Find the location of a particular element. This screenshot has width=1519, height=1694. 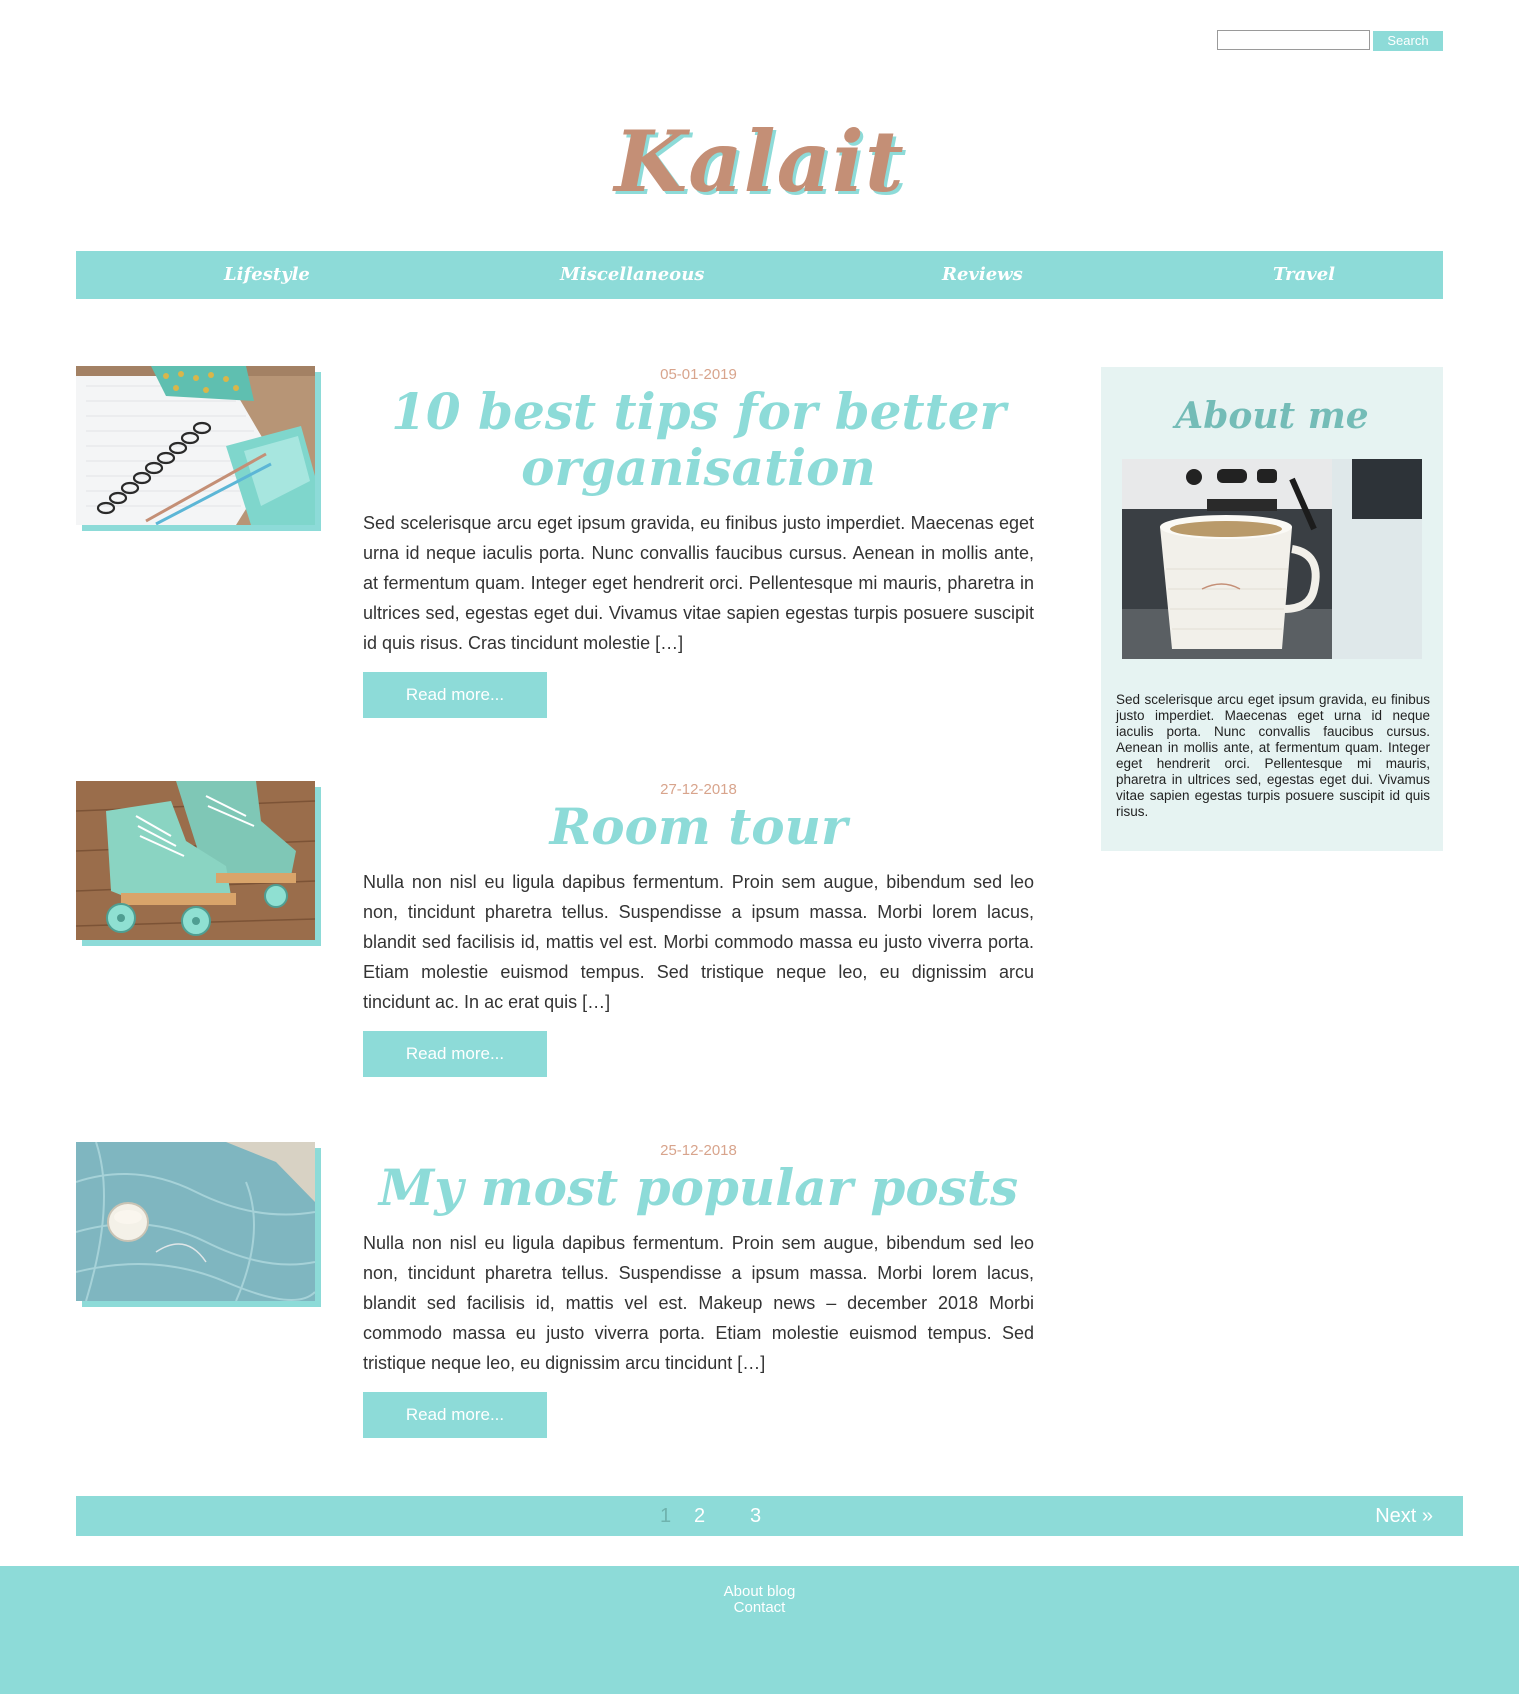

post-title: 10 best tips for better organisation is located at coordinates (698, 440).